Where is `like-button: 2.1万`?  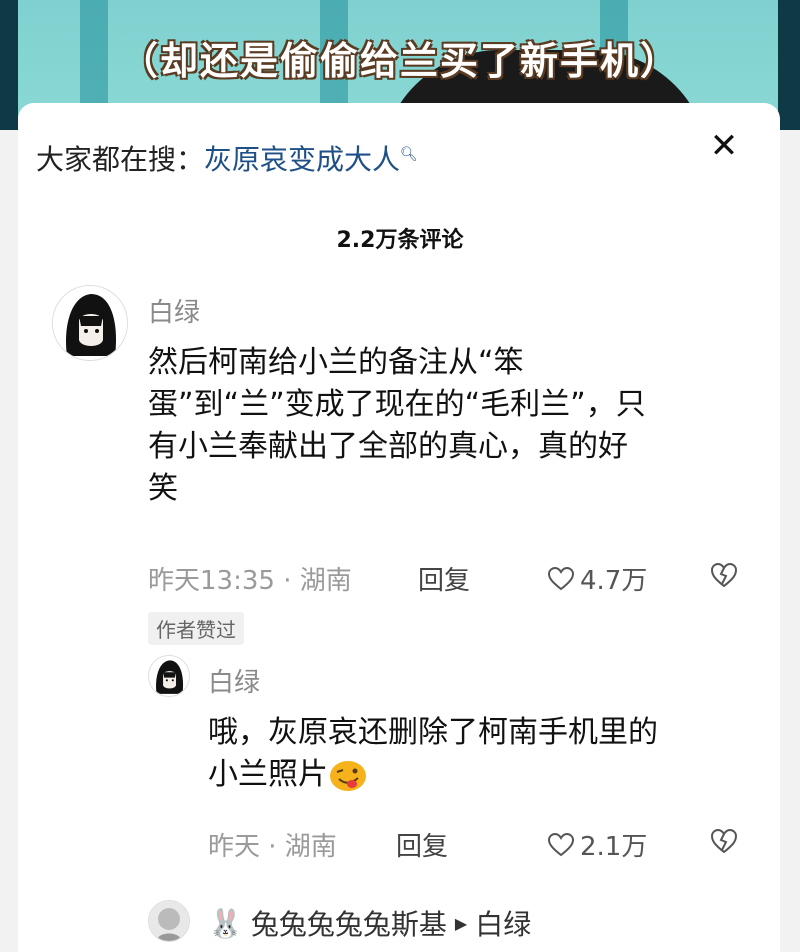 like-button: 2.1万 is located at coordinates (597, 844).